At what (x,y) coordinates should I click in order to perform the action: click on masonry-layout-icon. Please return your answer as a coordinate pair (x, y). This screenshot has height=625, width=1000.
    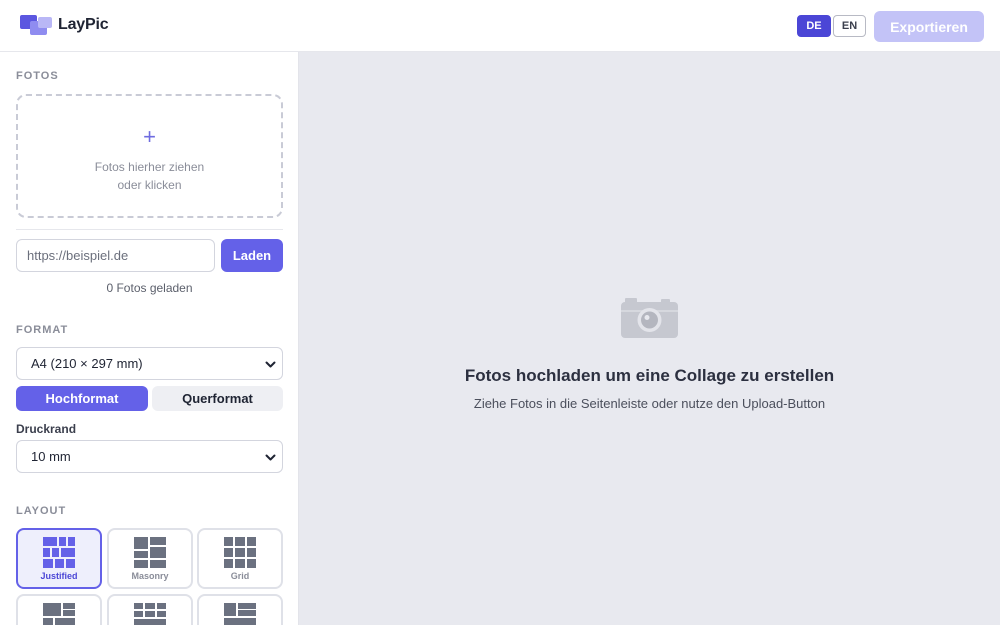
    Looking at the image, I should click on (150, 552).